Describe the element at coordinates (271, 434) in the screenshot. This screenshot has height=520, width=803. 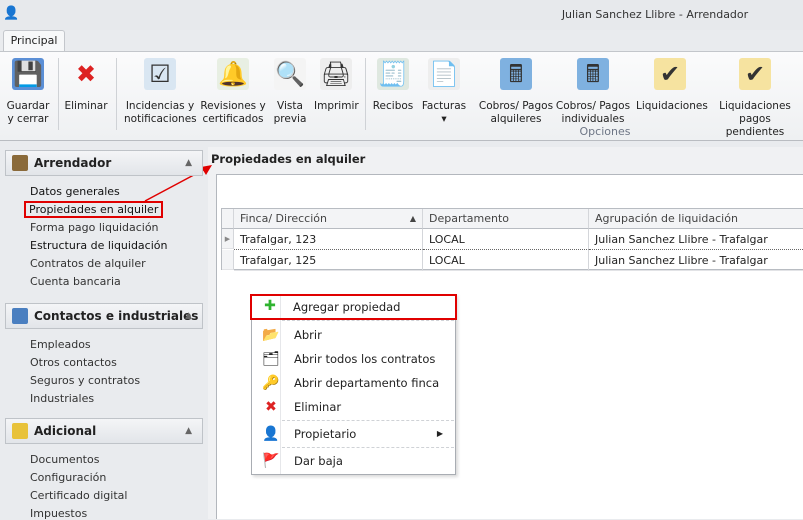
I see `owner-icon: 👤` at that location.